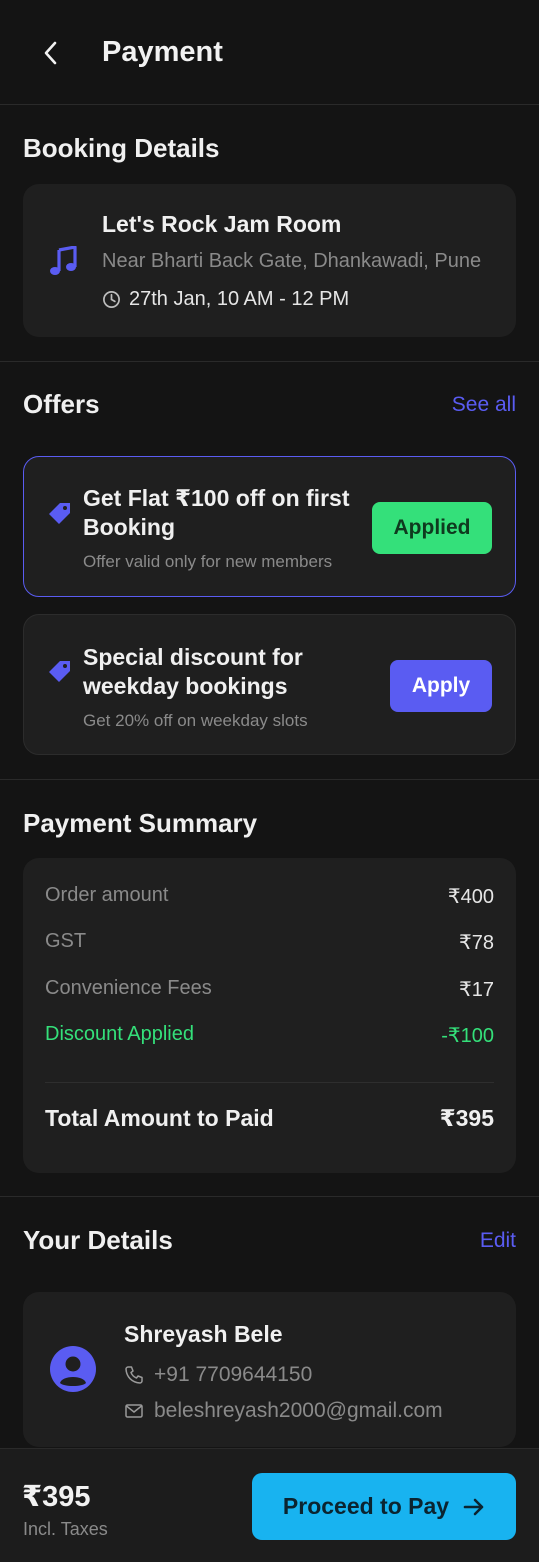  What do you see at coordinates (498, 1241) in the screenshot?
I see `edit-link: Edit` at bounding box center [498, 1241].